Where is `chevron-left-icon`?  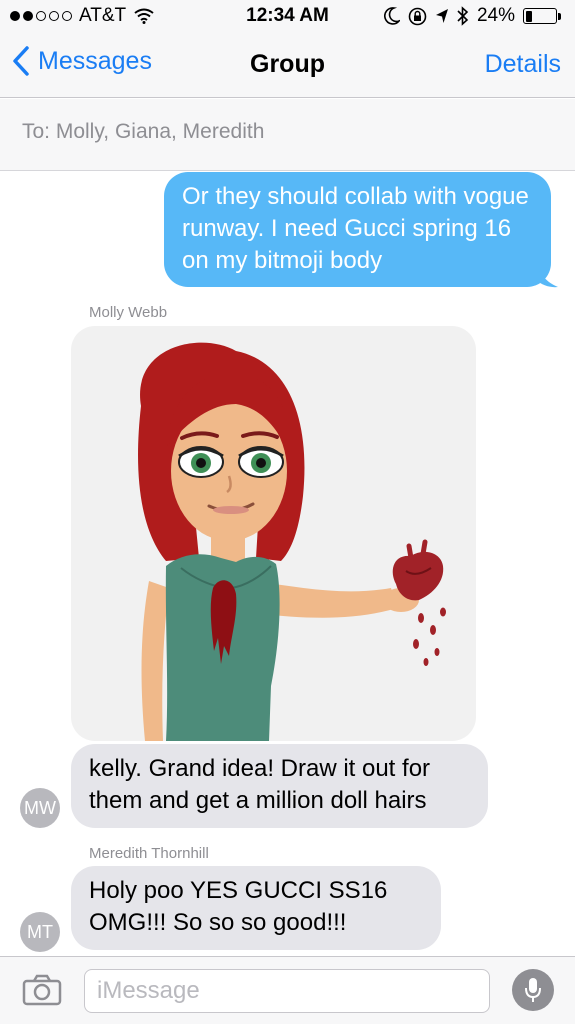
chevron-left-icon is located at coordinates (21, 61).